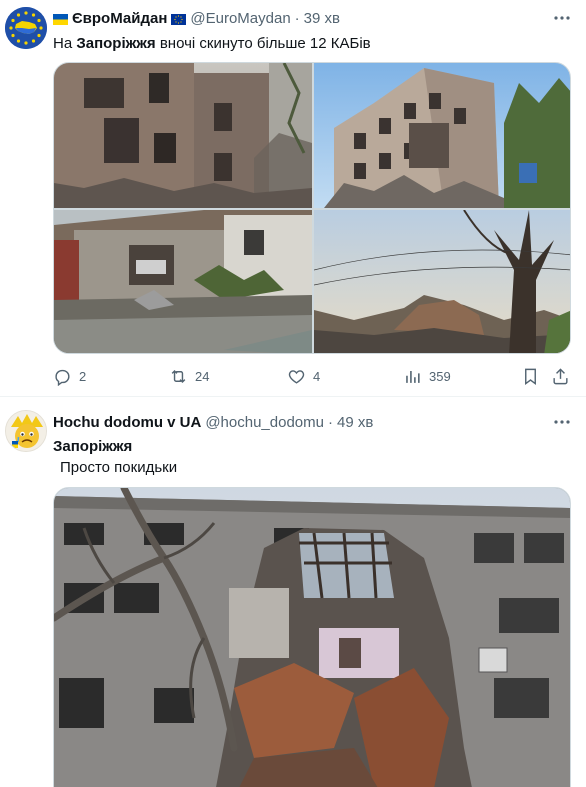 The width and height of the screenshot is (586, 787). I want to click on reply-button: 2, so click(69, 376).